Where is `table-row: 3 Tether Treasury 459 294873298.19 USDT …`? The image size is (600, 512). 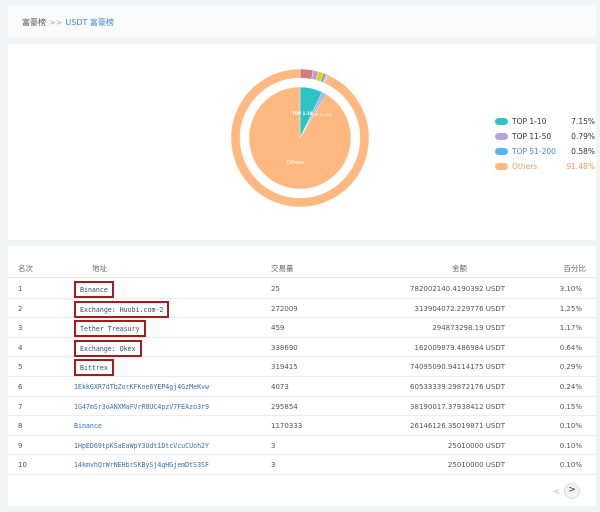 table-row: 3 Tether Treasury 459 294873298.19 USDT … is located at coordinates (302, 328).